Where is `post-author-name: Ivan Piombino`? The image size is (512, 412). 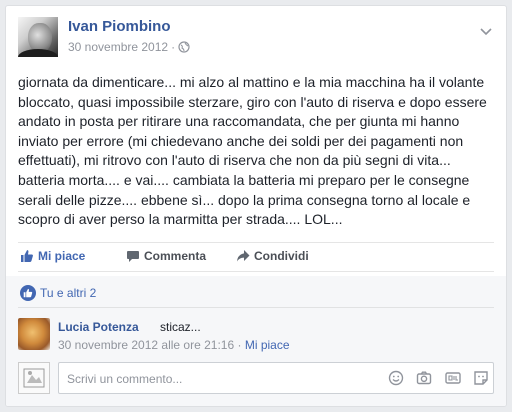
post-author-name: Ivan Piombino is located at coordinates (119, 26).